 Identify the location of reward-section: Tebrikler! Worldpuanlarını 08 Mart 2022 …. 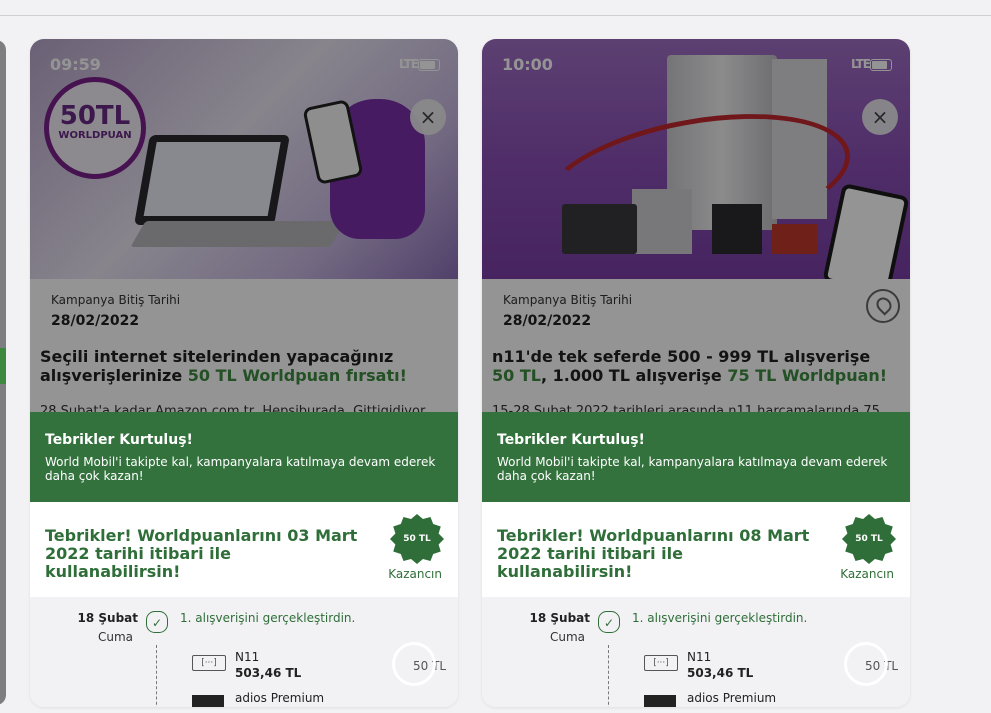
(696, 549).